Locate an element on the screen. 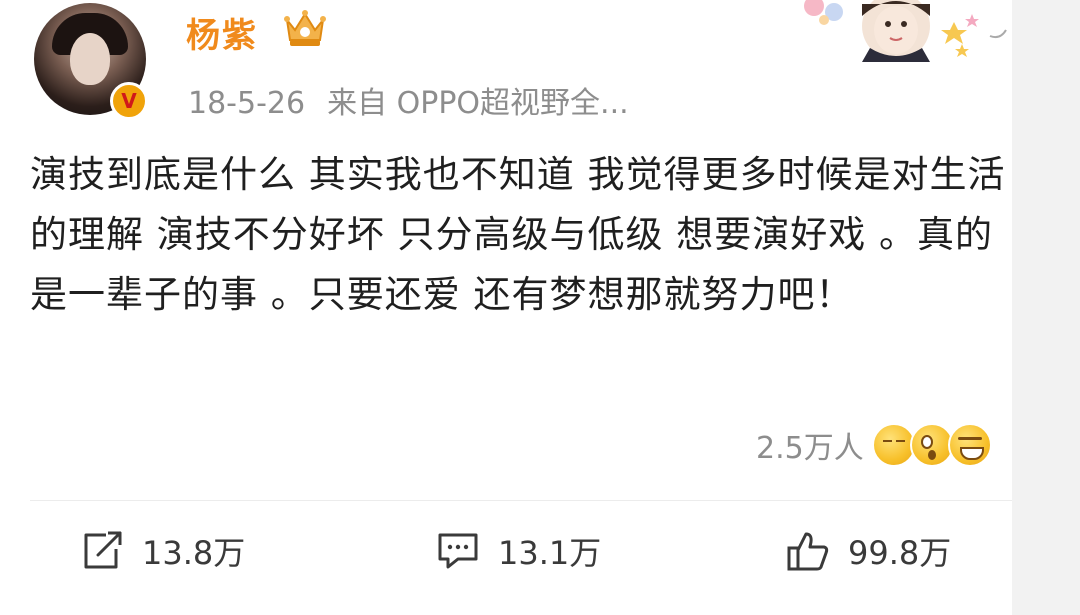  like-button: 99.8万 is located at coordinates (868, 551).